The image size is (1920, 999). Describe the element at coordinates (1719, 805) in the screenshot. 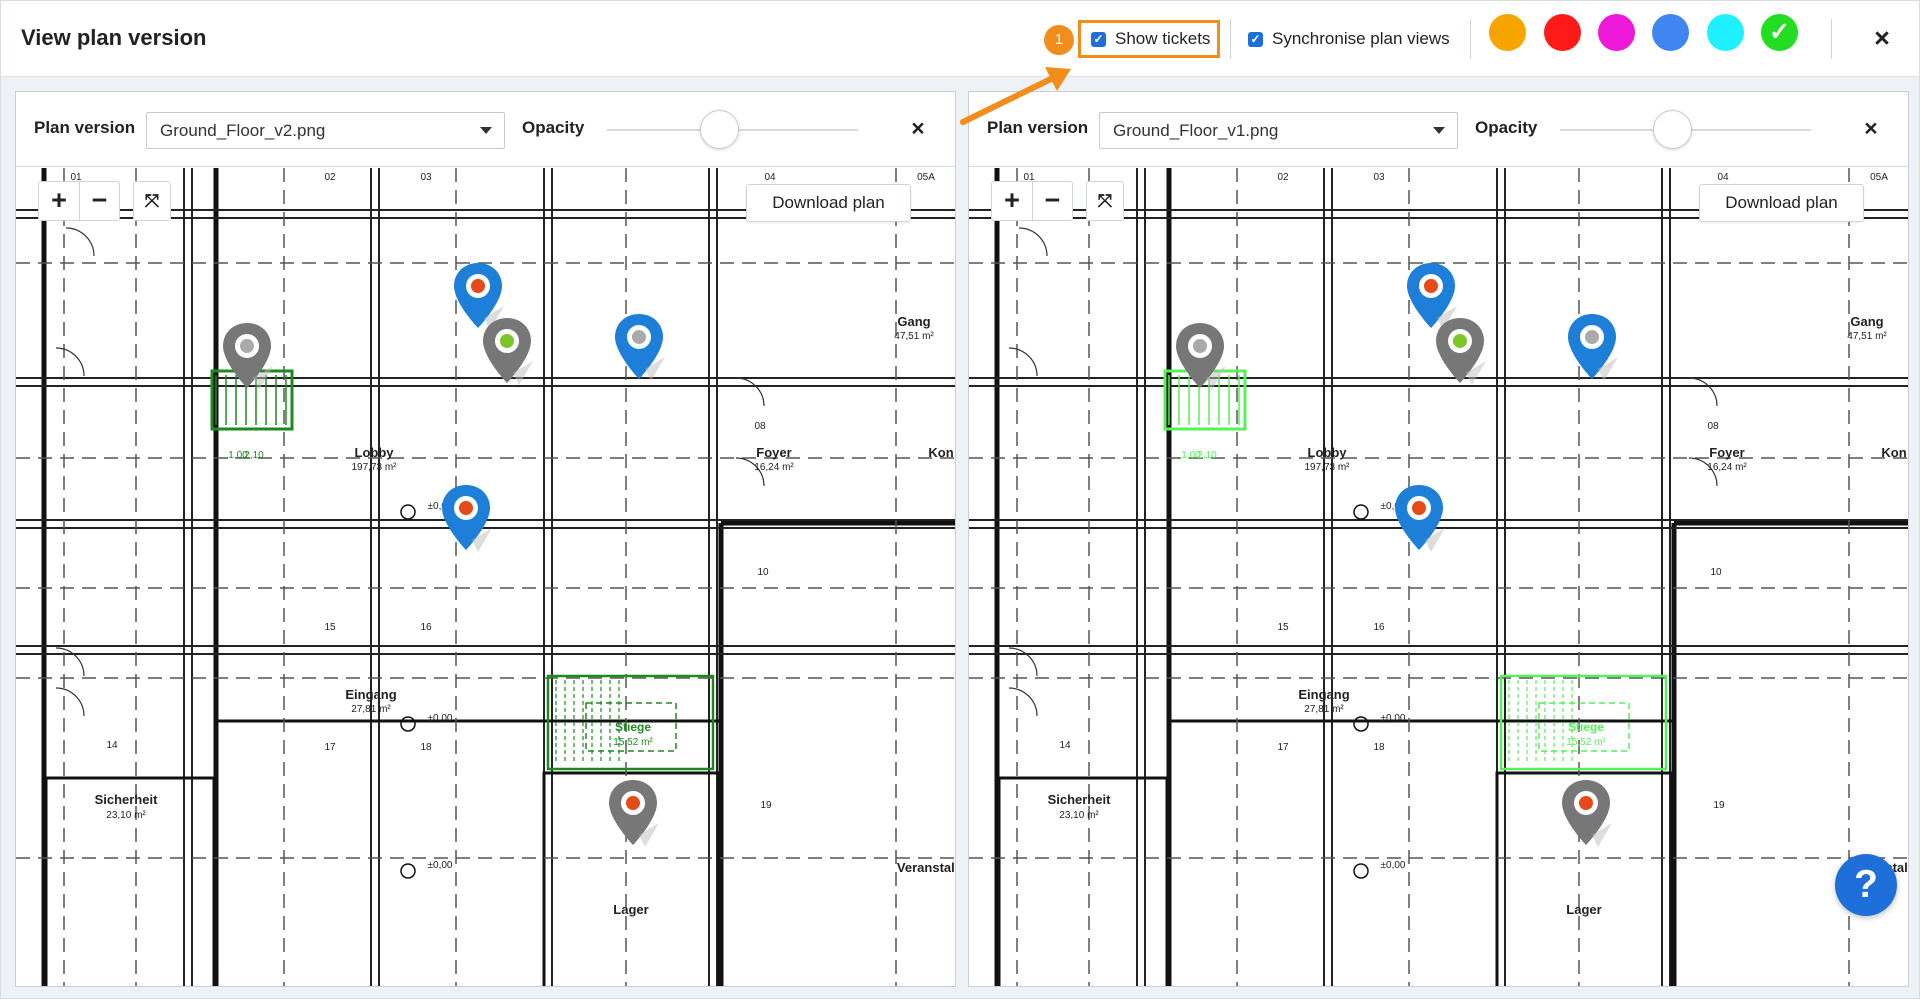

I see `door-number: 19` at that location.